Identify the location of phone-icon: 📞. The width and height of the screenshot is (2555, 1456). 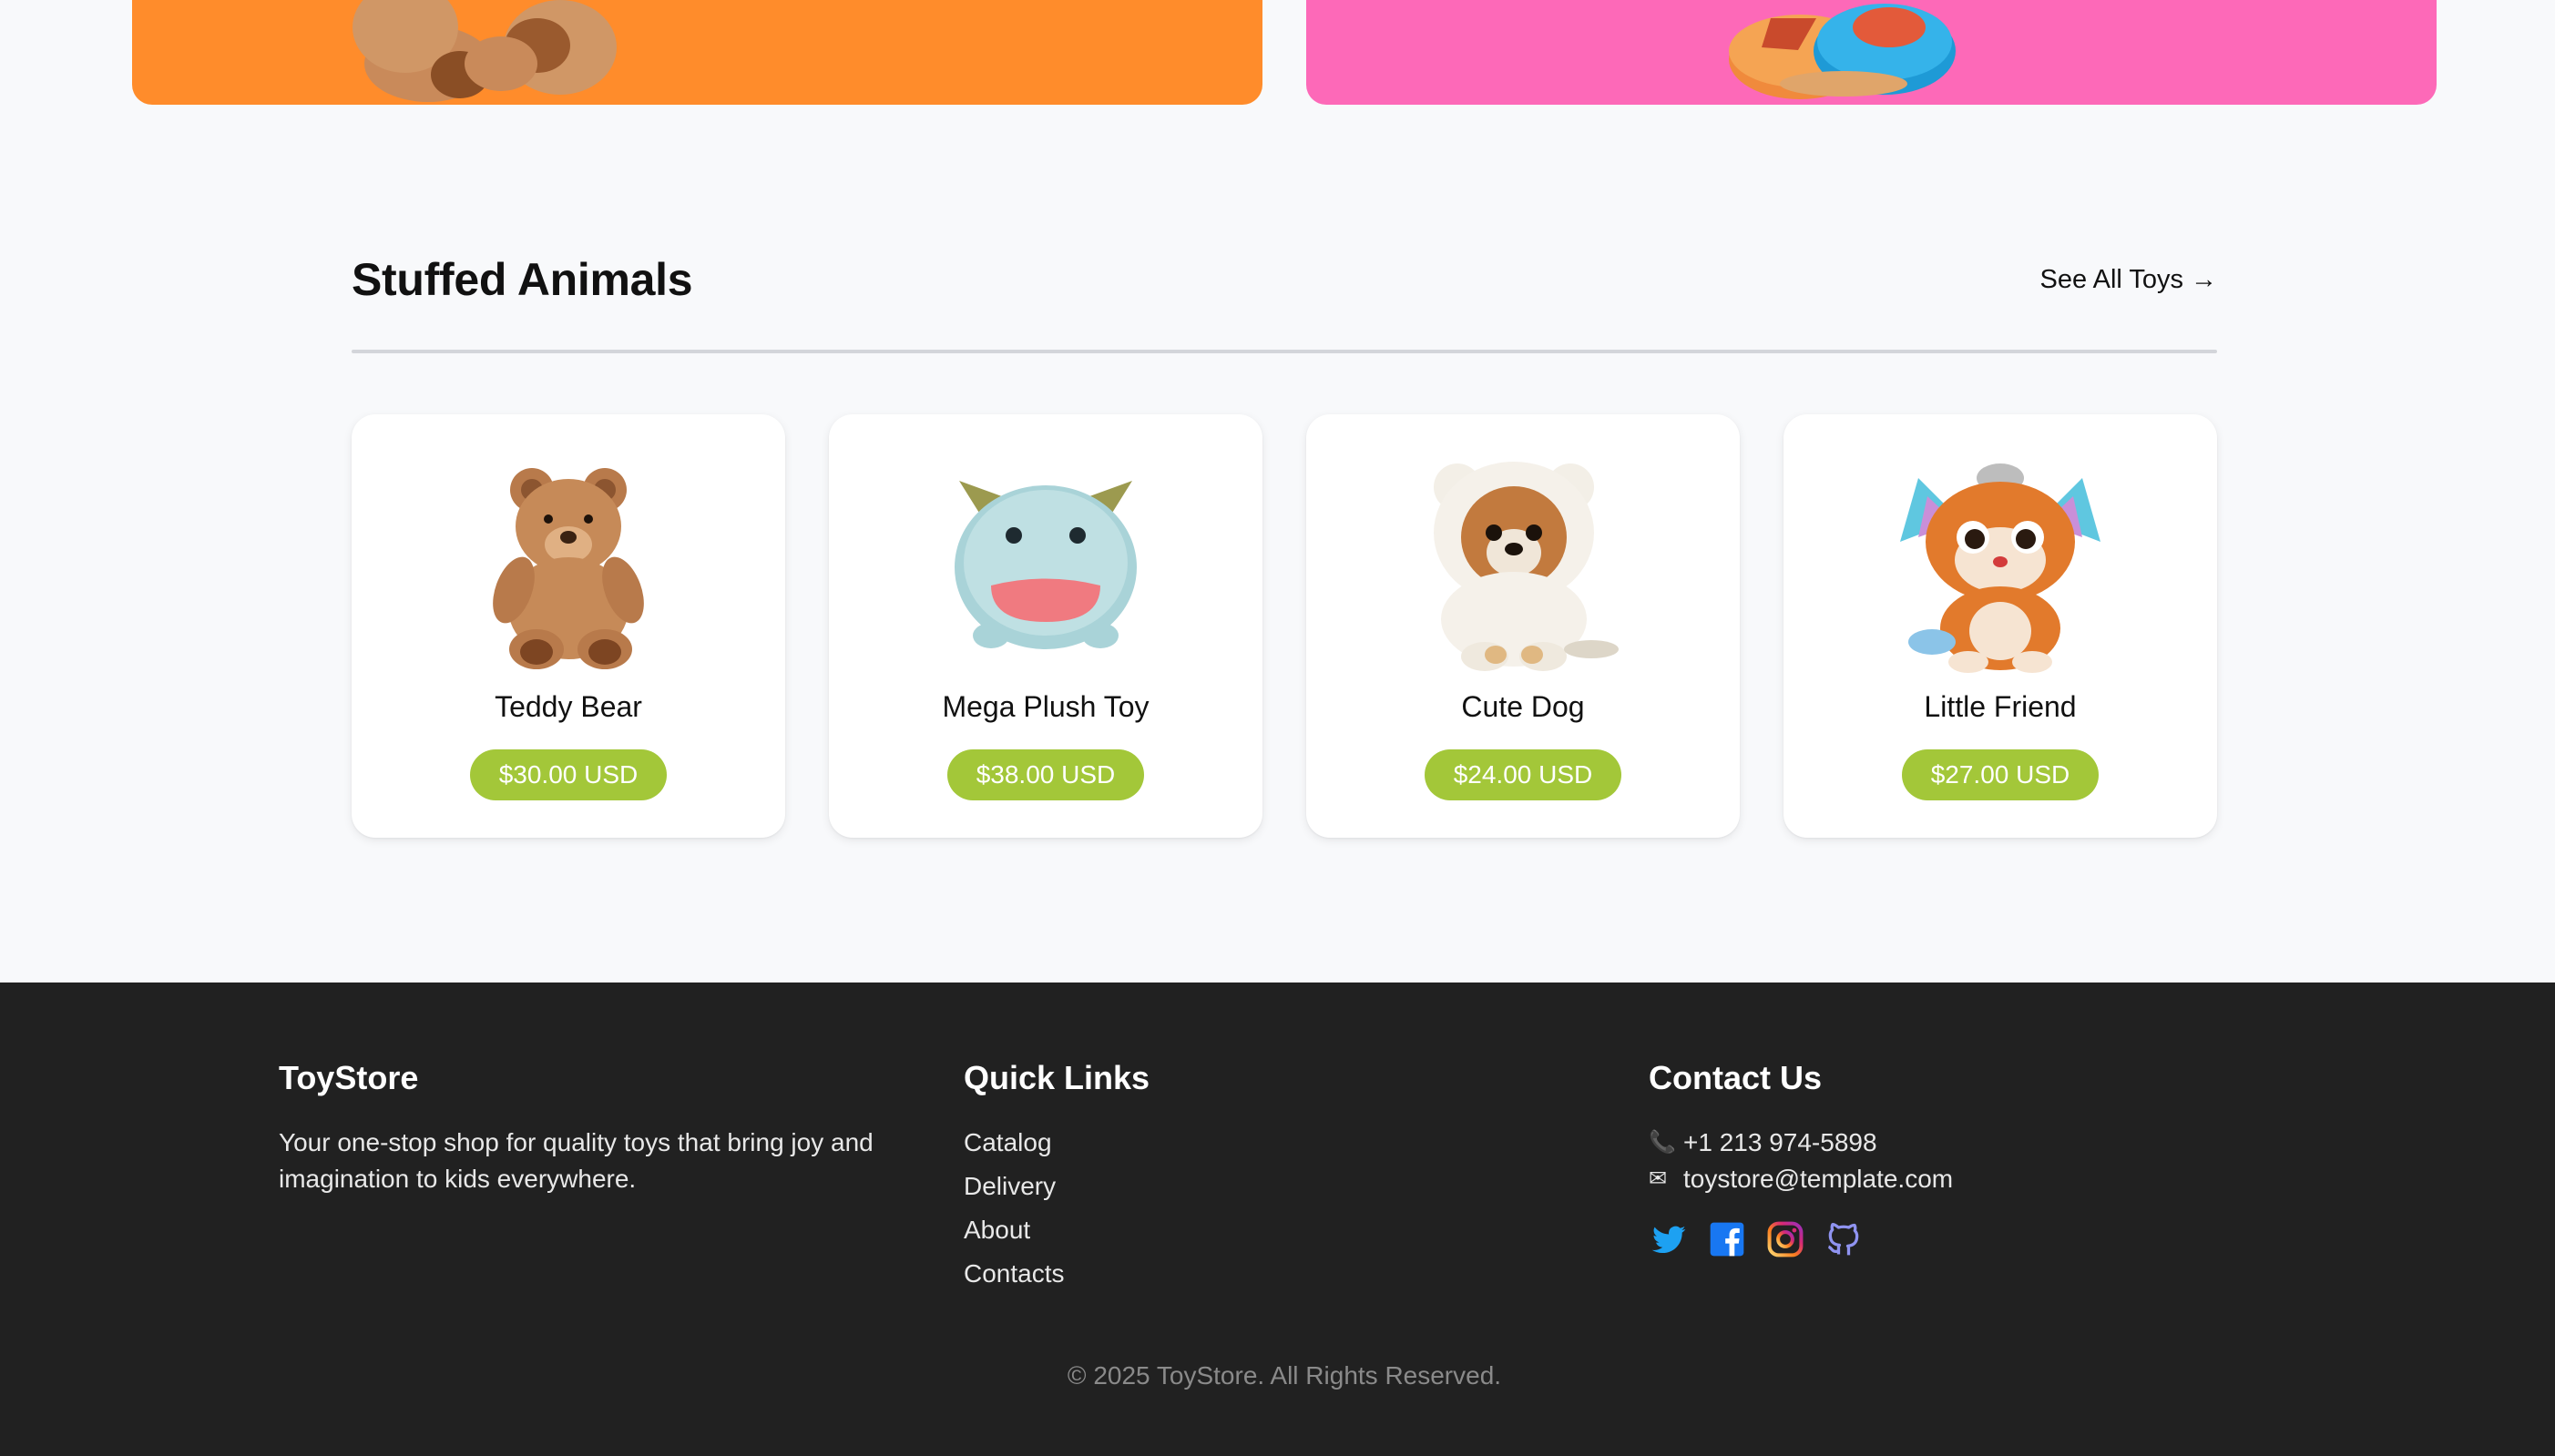
(1663, 1142).